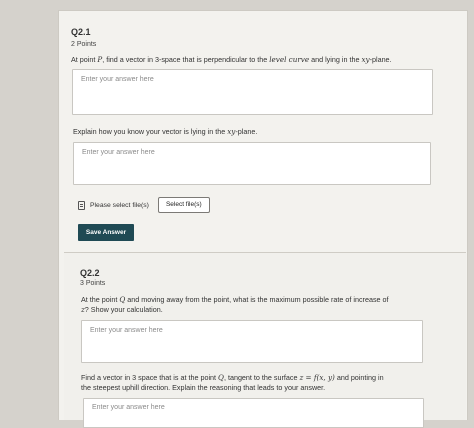  I want to click on answer-field-vector: Enter your answer here, so click(252, 92).